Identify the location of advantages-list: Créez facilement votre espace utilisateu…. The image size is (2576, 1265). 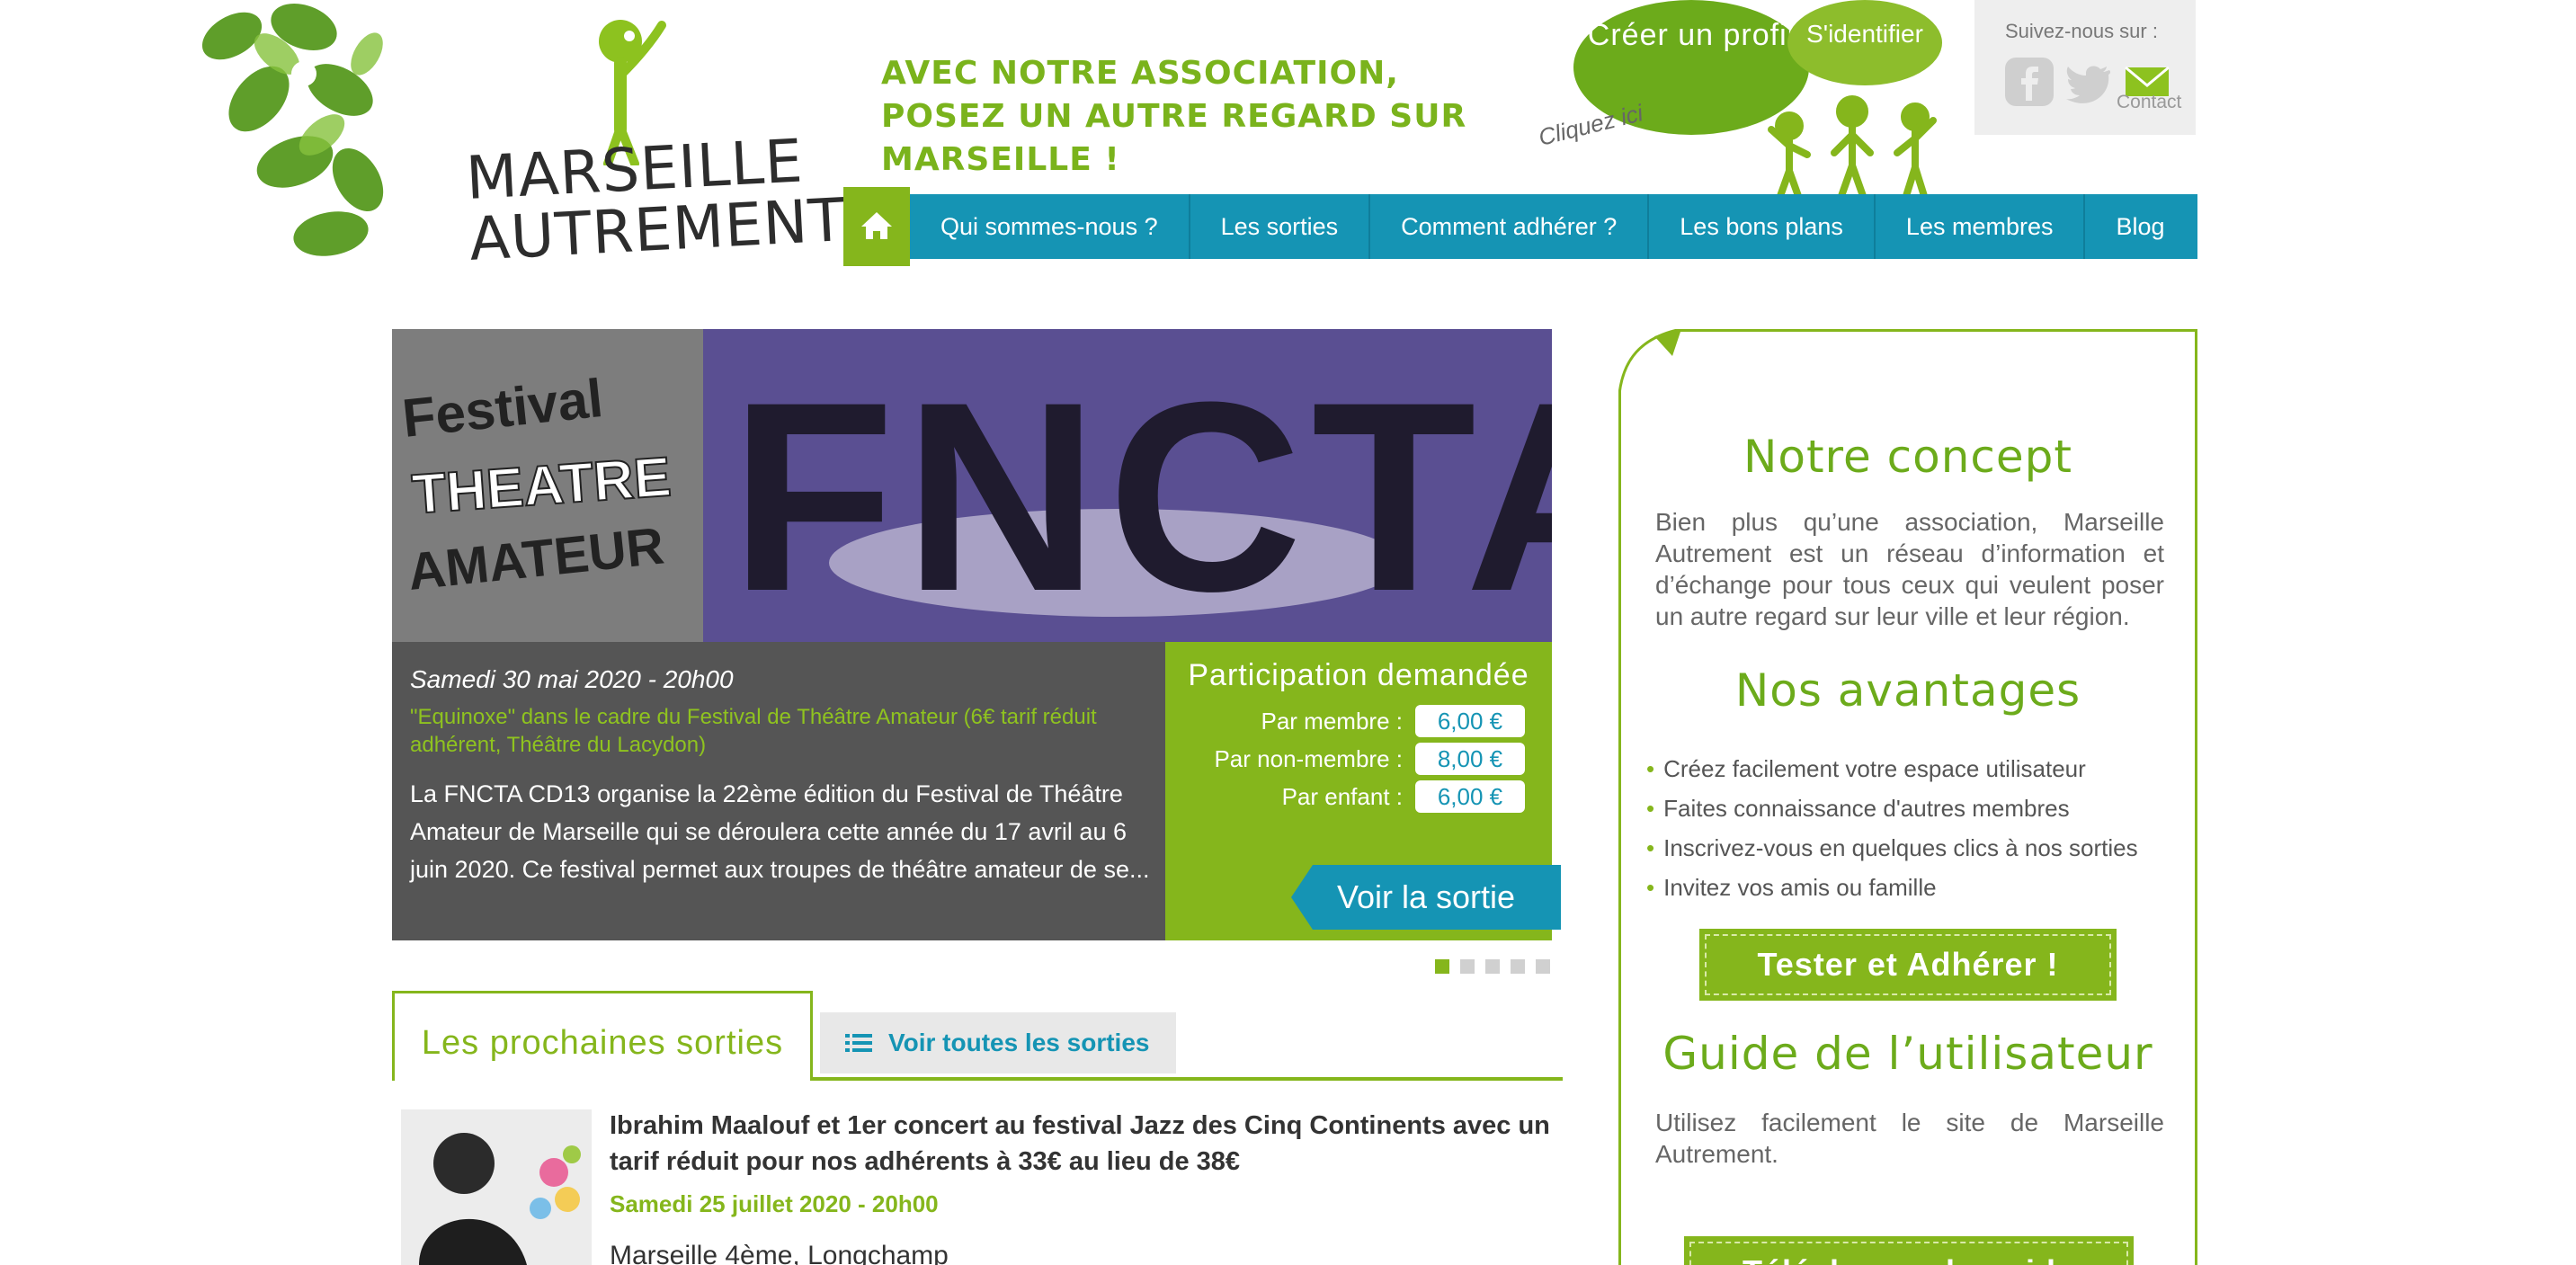
(1892, 828).